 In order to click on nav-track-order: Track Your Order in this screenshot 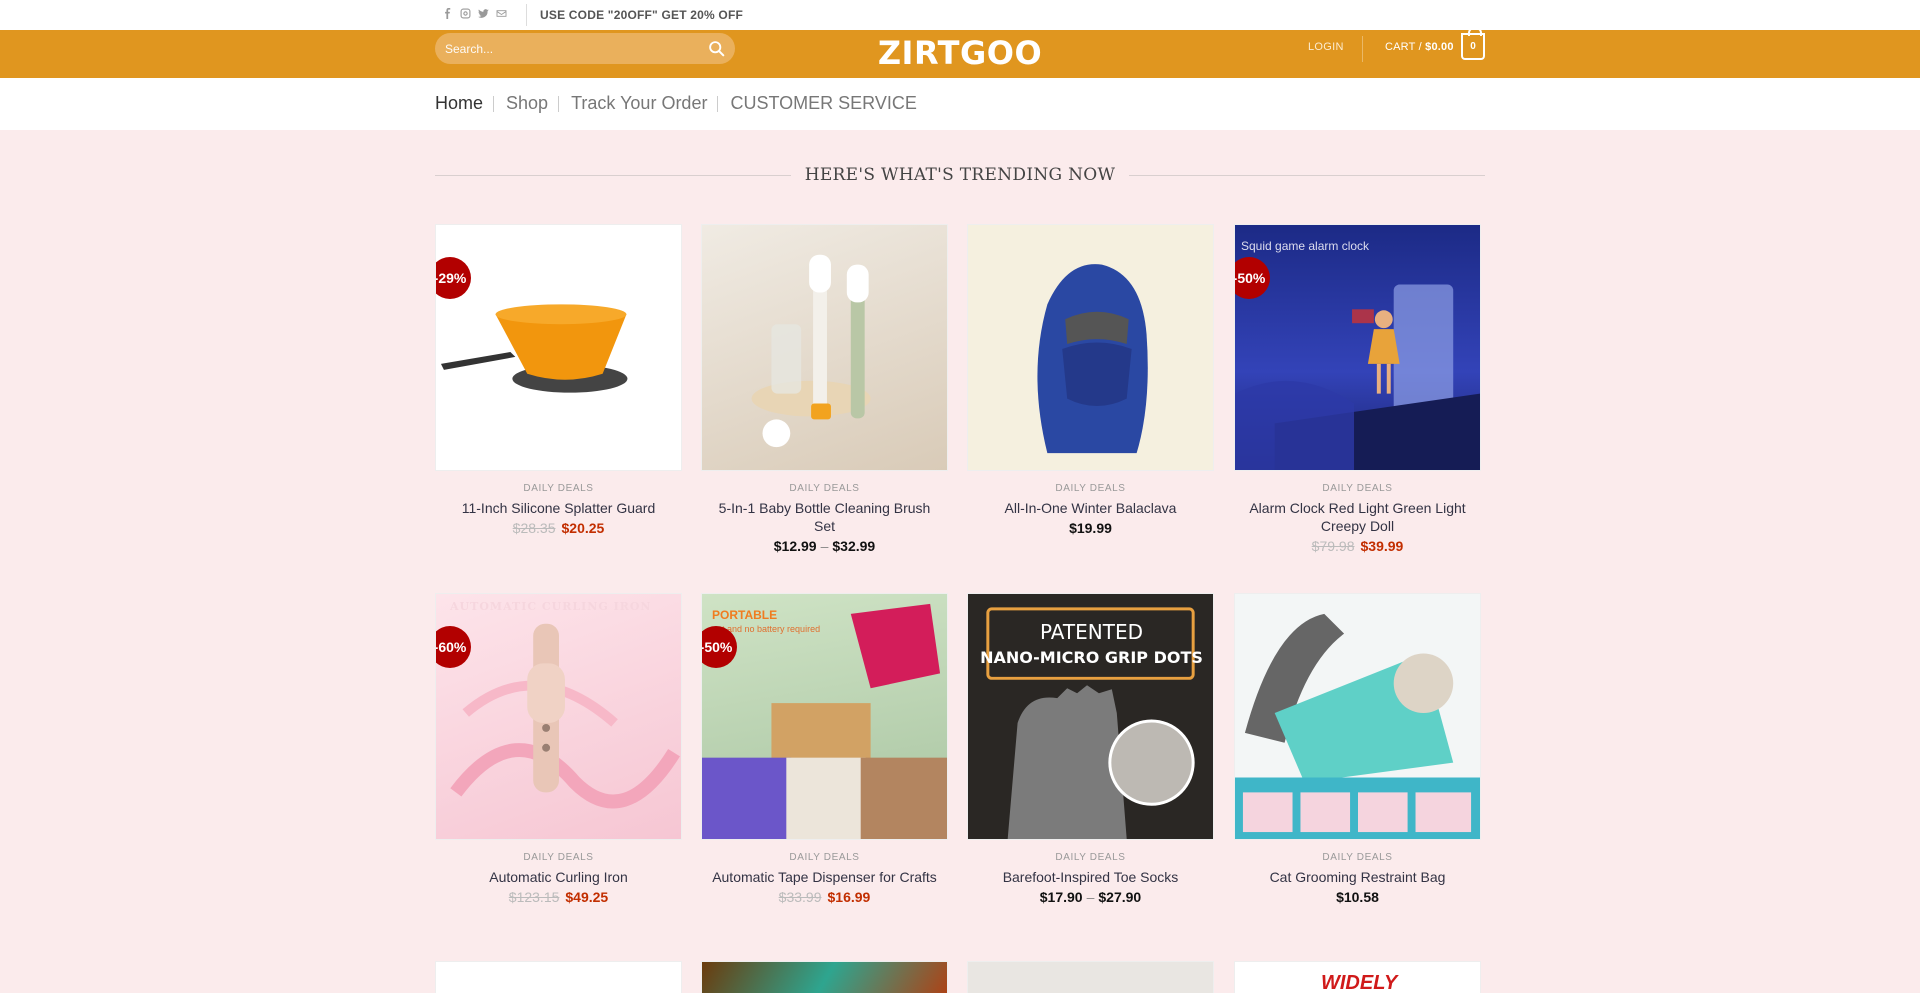, I will do `click(650, 103)`.